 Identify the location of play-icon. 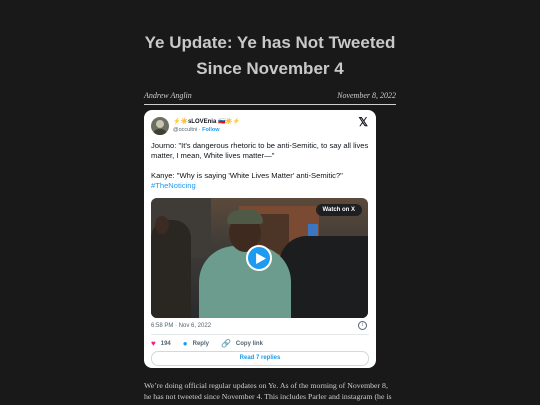
(261, 258).